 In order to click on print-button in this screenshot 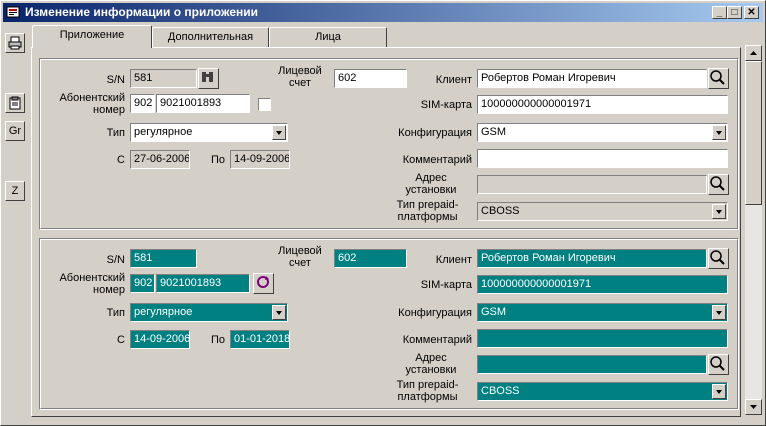, I will do `click(15, 43)`.